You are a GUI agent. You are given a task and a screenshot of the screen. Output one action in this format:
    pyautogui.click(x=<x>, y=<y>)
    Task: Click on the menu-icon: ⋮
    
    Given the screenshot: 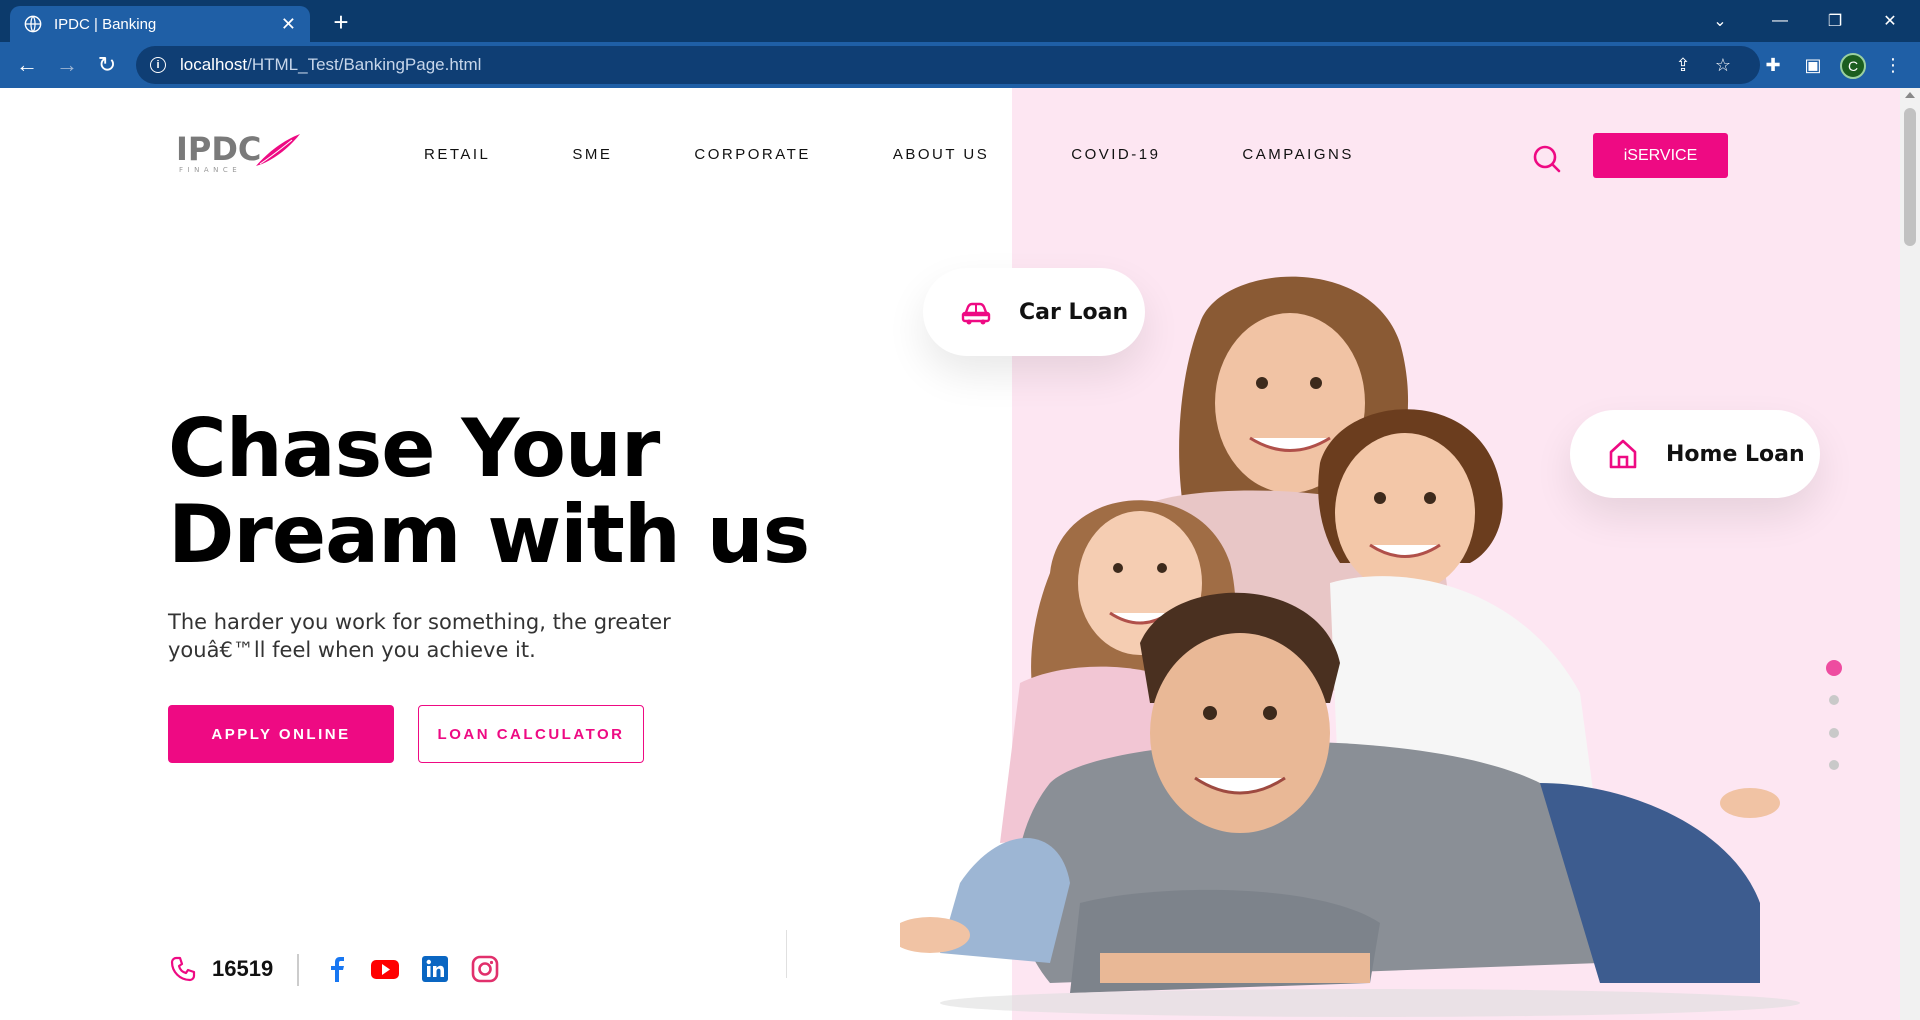 What is the action you would take?
    pyautogui.click(x=1893, y=65)
    